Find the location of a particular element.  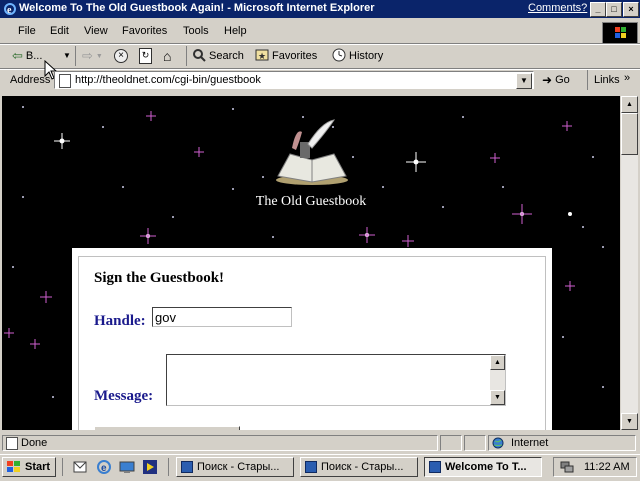

forward-button: ⇨ ▼ is located at coordinates (92, 56).